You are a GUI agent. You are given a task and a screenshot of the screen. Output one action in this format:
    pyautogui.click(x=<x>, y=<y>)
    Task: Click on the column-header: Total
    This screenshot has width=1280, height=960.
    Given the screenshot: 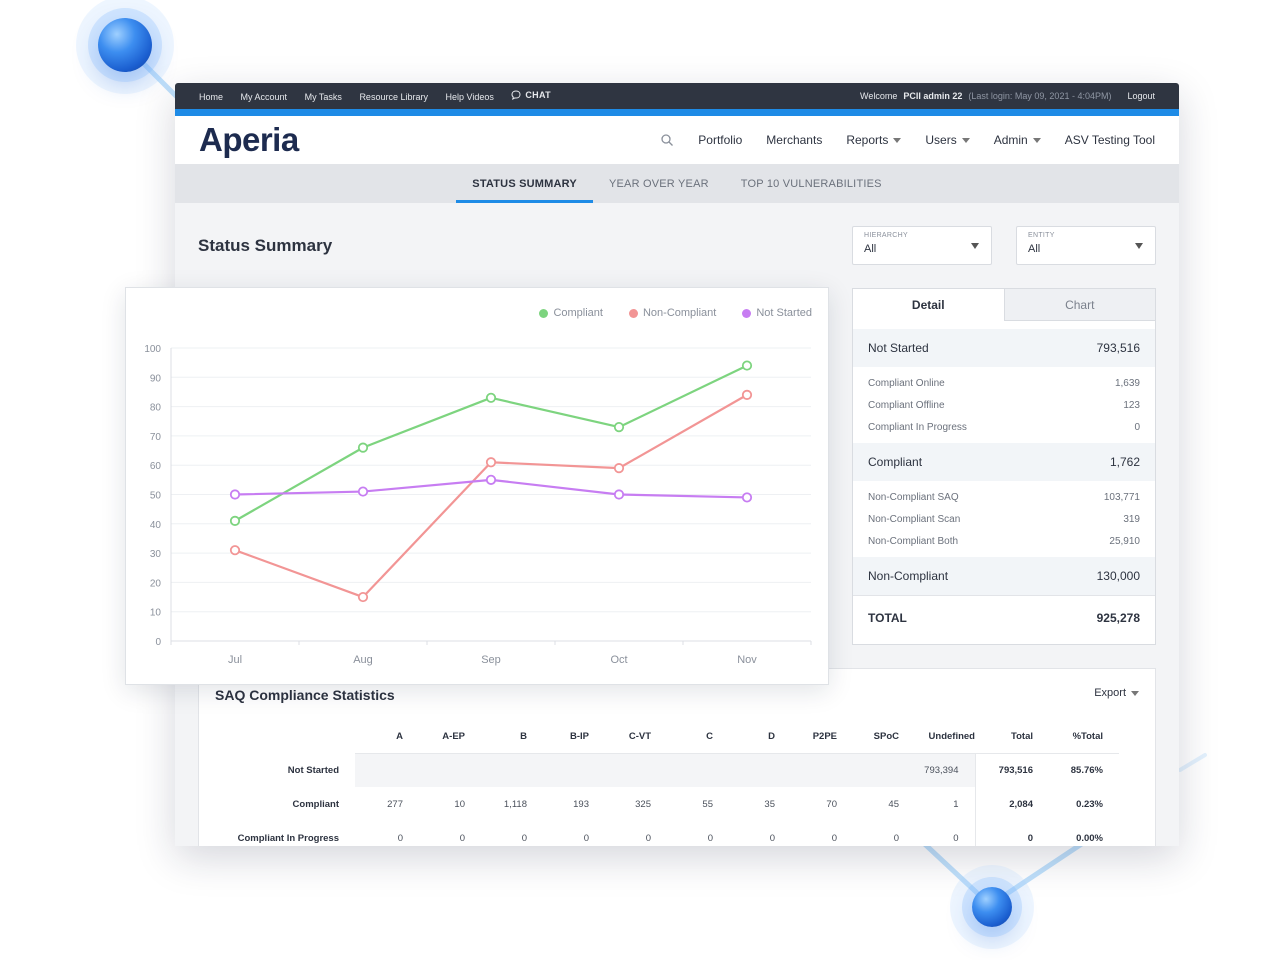 What is the action you would take?
    pyautogui.click(x=1004, y=737)
    